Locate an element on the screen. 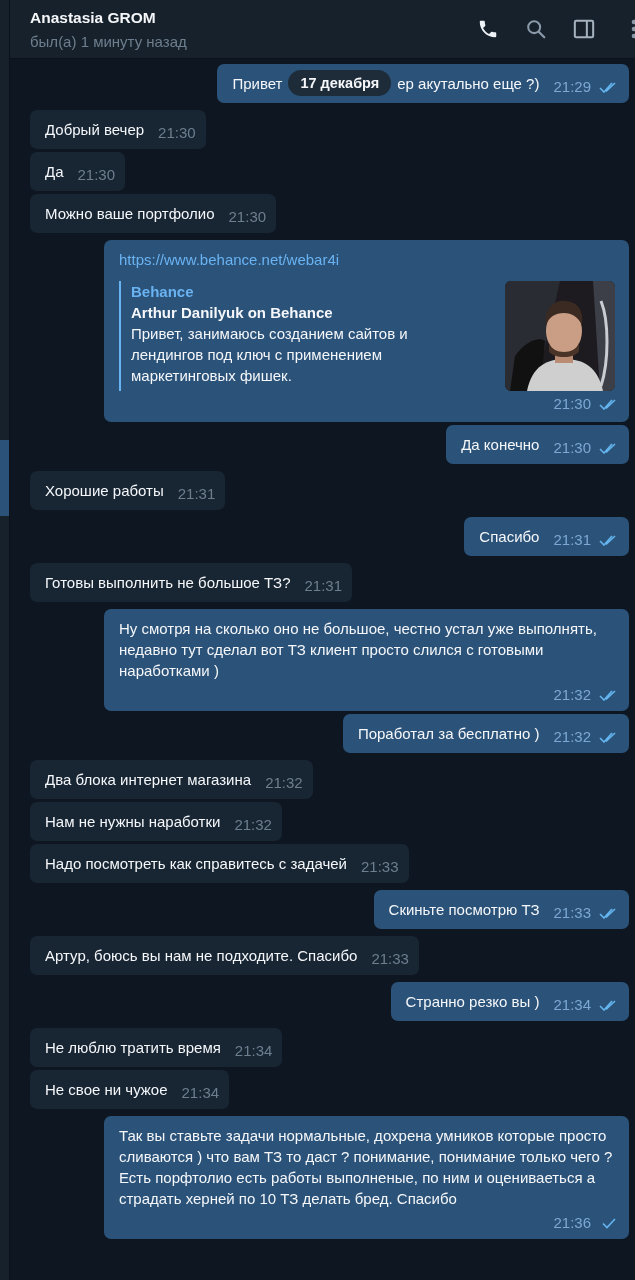 The height and width of the screenshot is (1280, 635). site-name: Behance is located at coordinates (163, 292).